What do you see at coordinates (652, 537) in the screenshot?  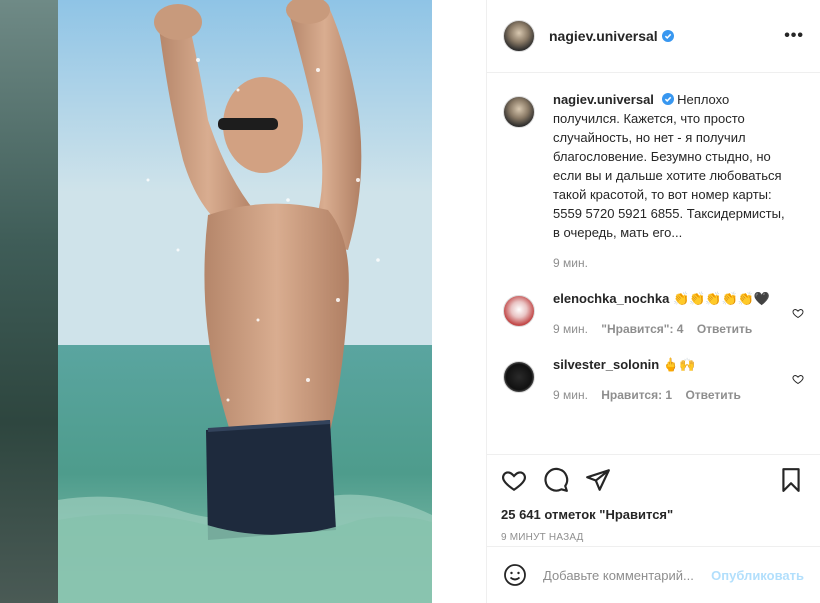 I see `post-time-ago: 9 МИНУТ НАЗАД` at bounding box center [652, 537].